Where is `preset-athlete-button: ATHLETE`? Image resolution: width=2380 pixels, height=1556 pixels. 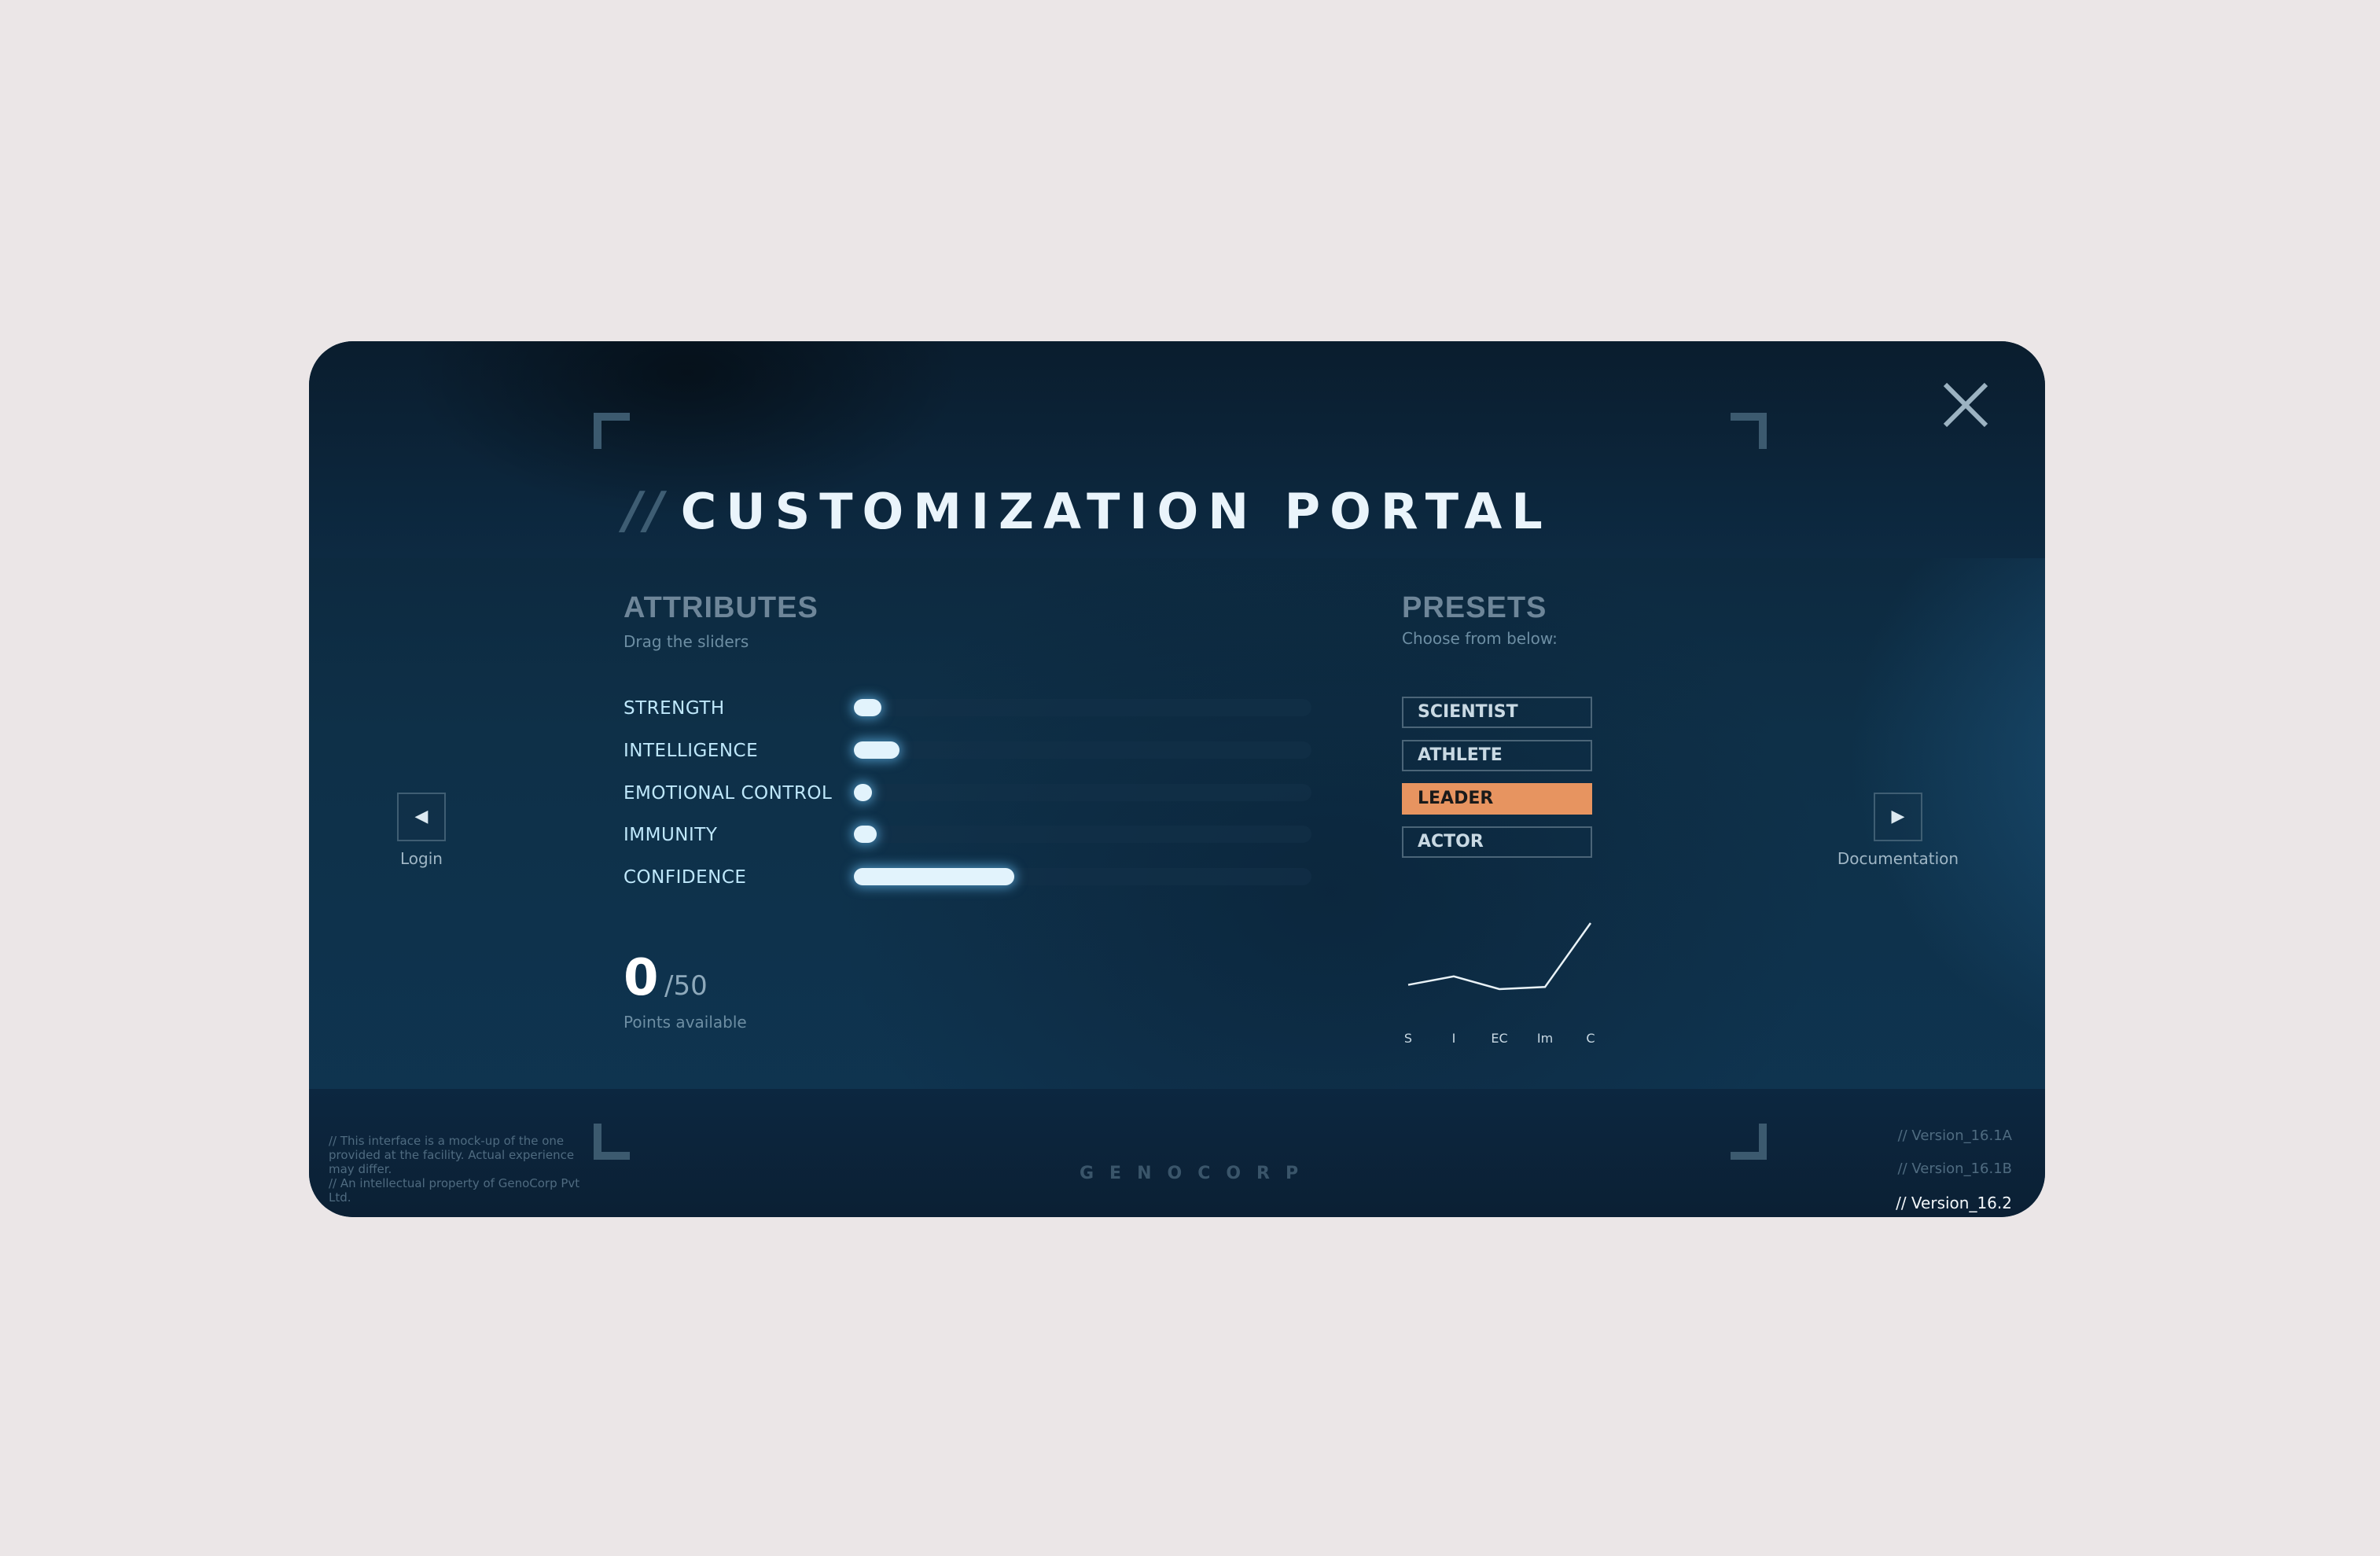
preset-athlete-button: ATHLETE is located at coordinates (1497, 755).